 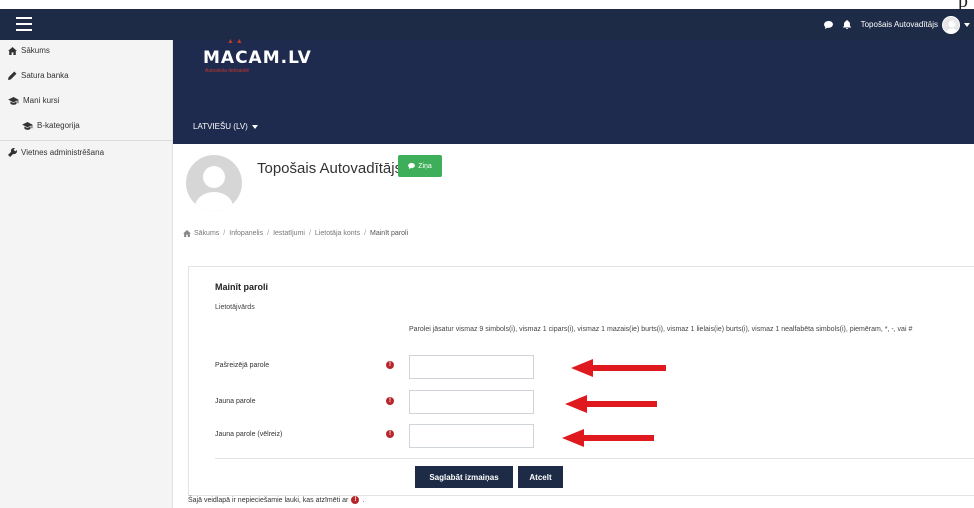 What do you see at coordinates (12, 152) in the screenshot?
I see `wrench-icon` at bounding box center [12, 152].